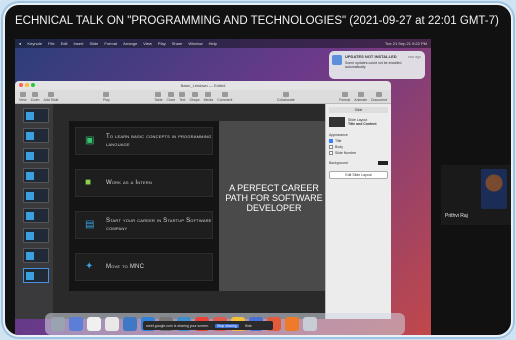 Image resolution: width=516 pixels, height=340 pixels. Describe the element at coordinates (227, 325) in the screenshot. I see `stop-sharing-button: Stop sharing` at that location.